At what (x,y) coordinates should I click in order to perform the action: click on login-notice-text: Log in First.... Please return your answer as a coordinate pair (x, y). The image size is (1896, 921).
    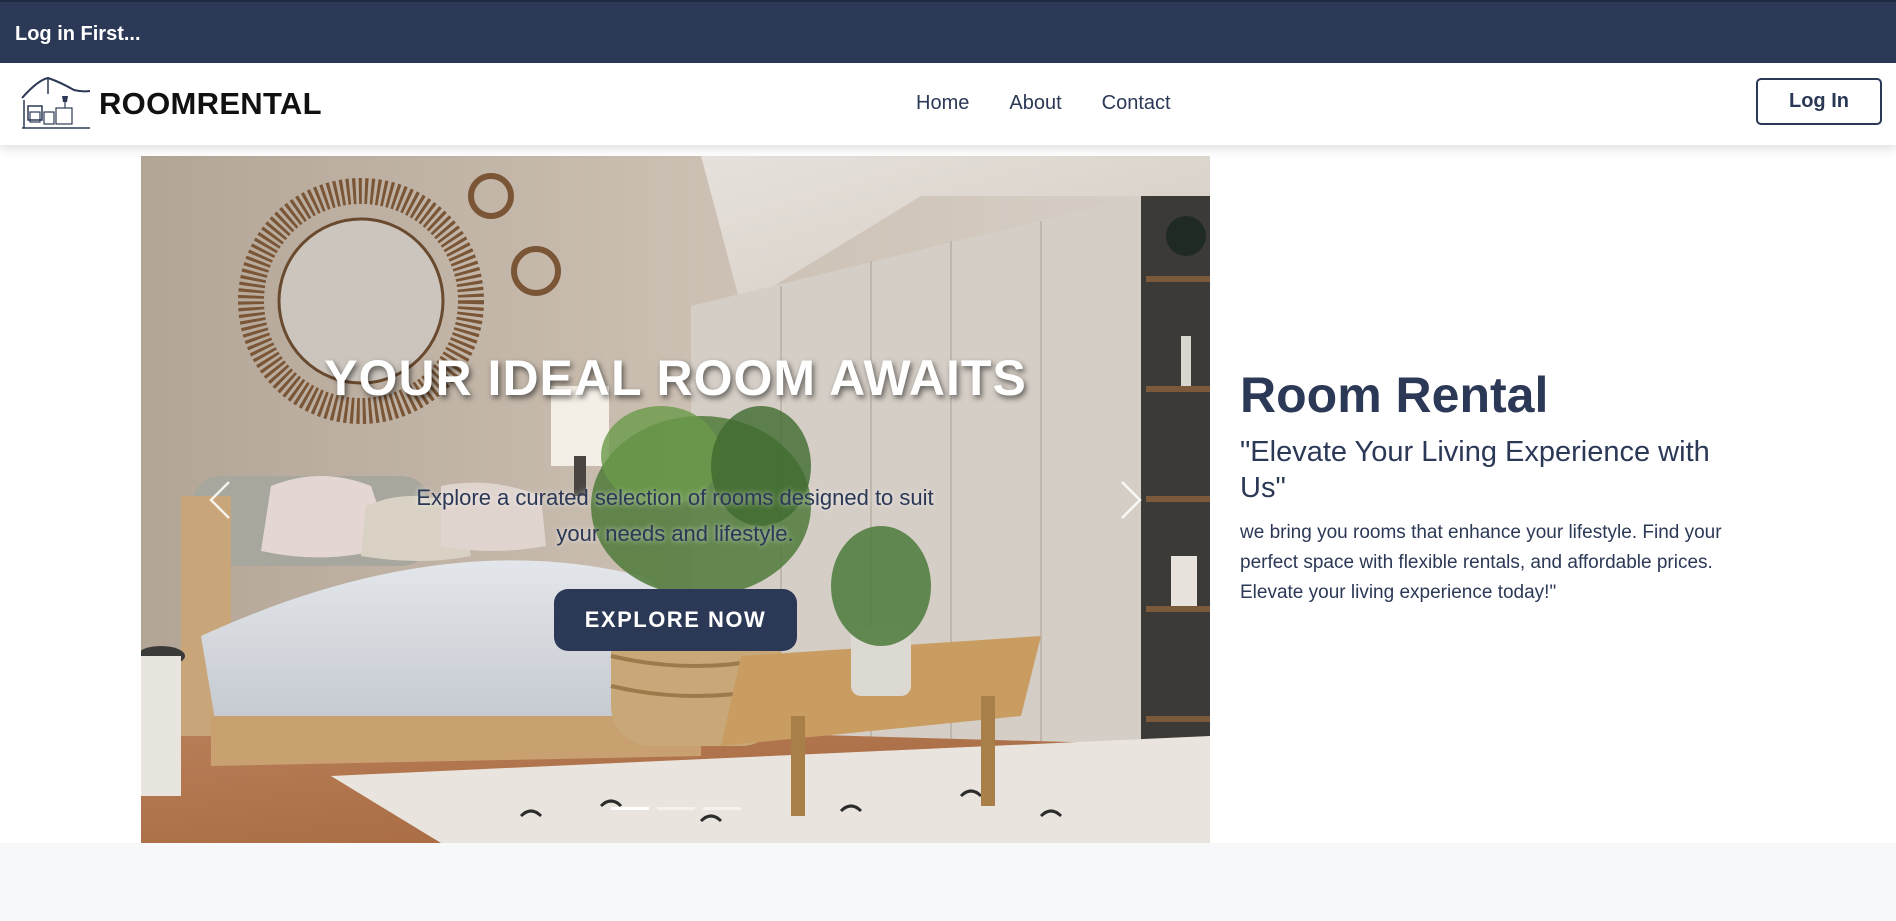
    Looking at the image, I should click on (78, 34).